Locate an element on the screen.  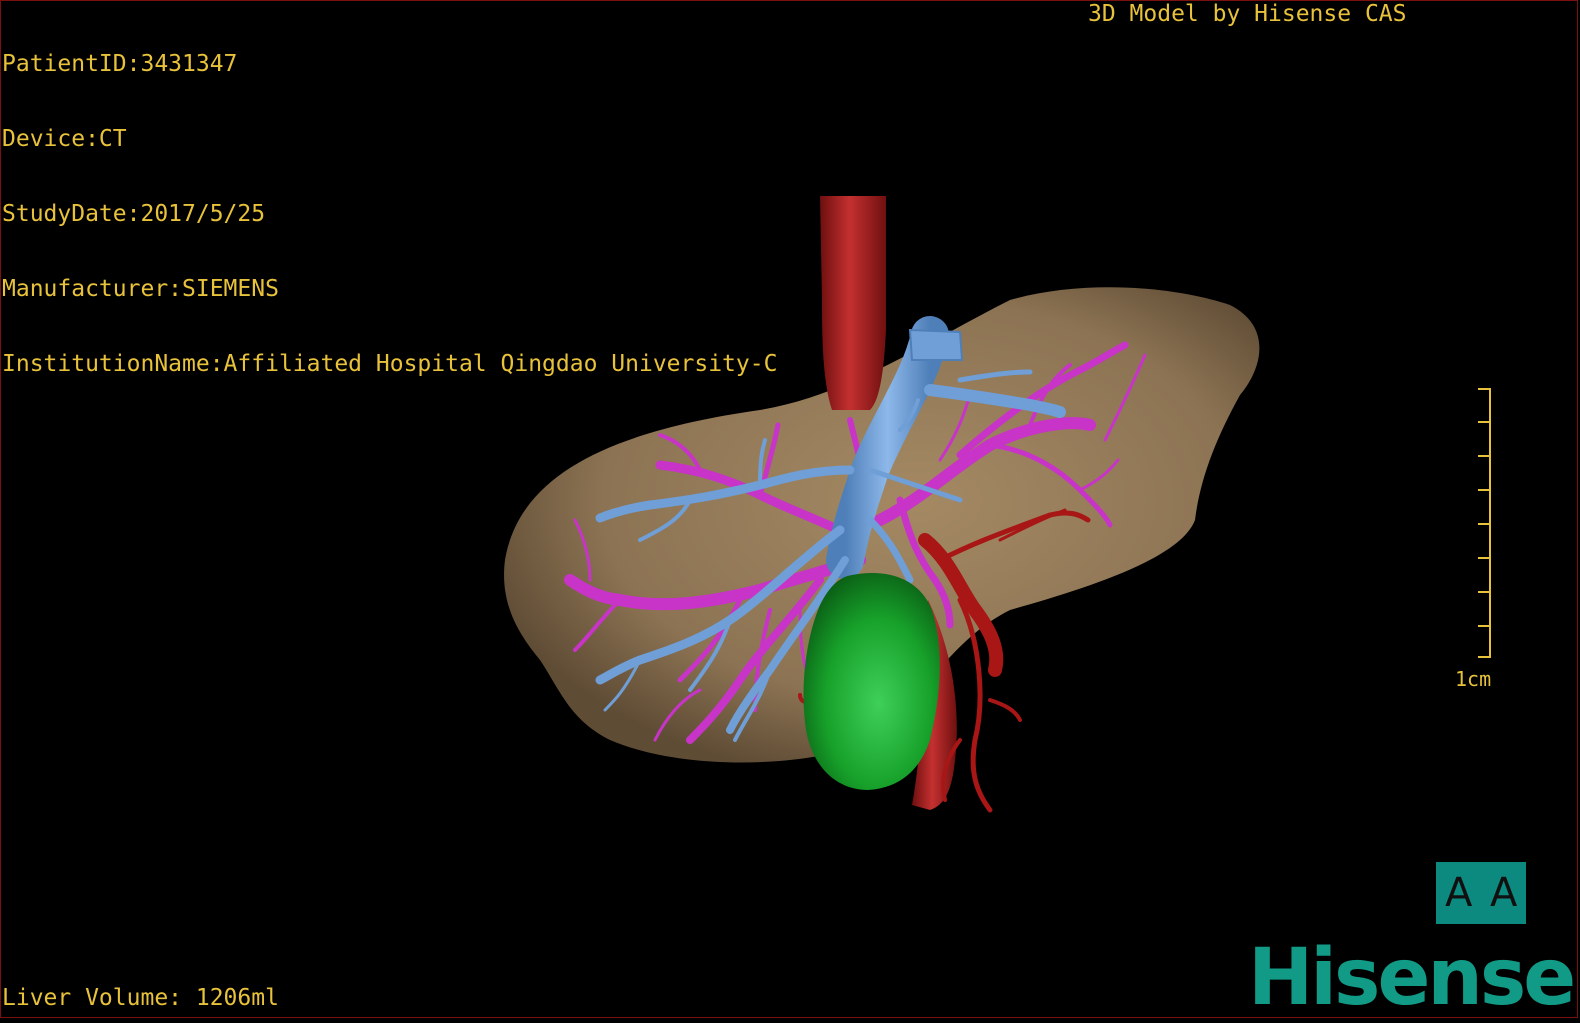
orientation-left-glyph: A is located at coordinates (1458, 893).